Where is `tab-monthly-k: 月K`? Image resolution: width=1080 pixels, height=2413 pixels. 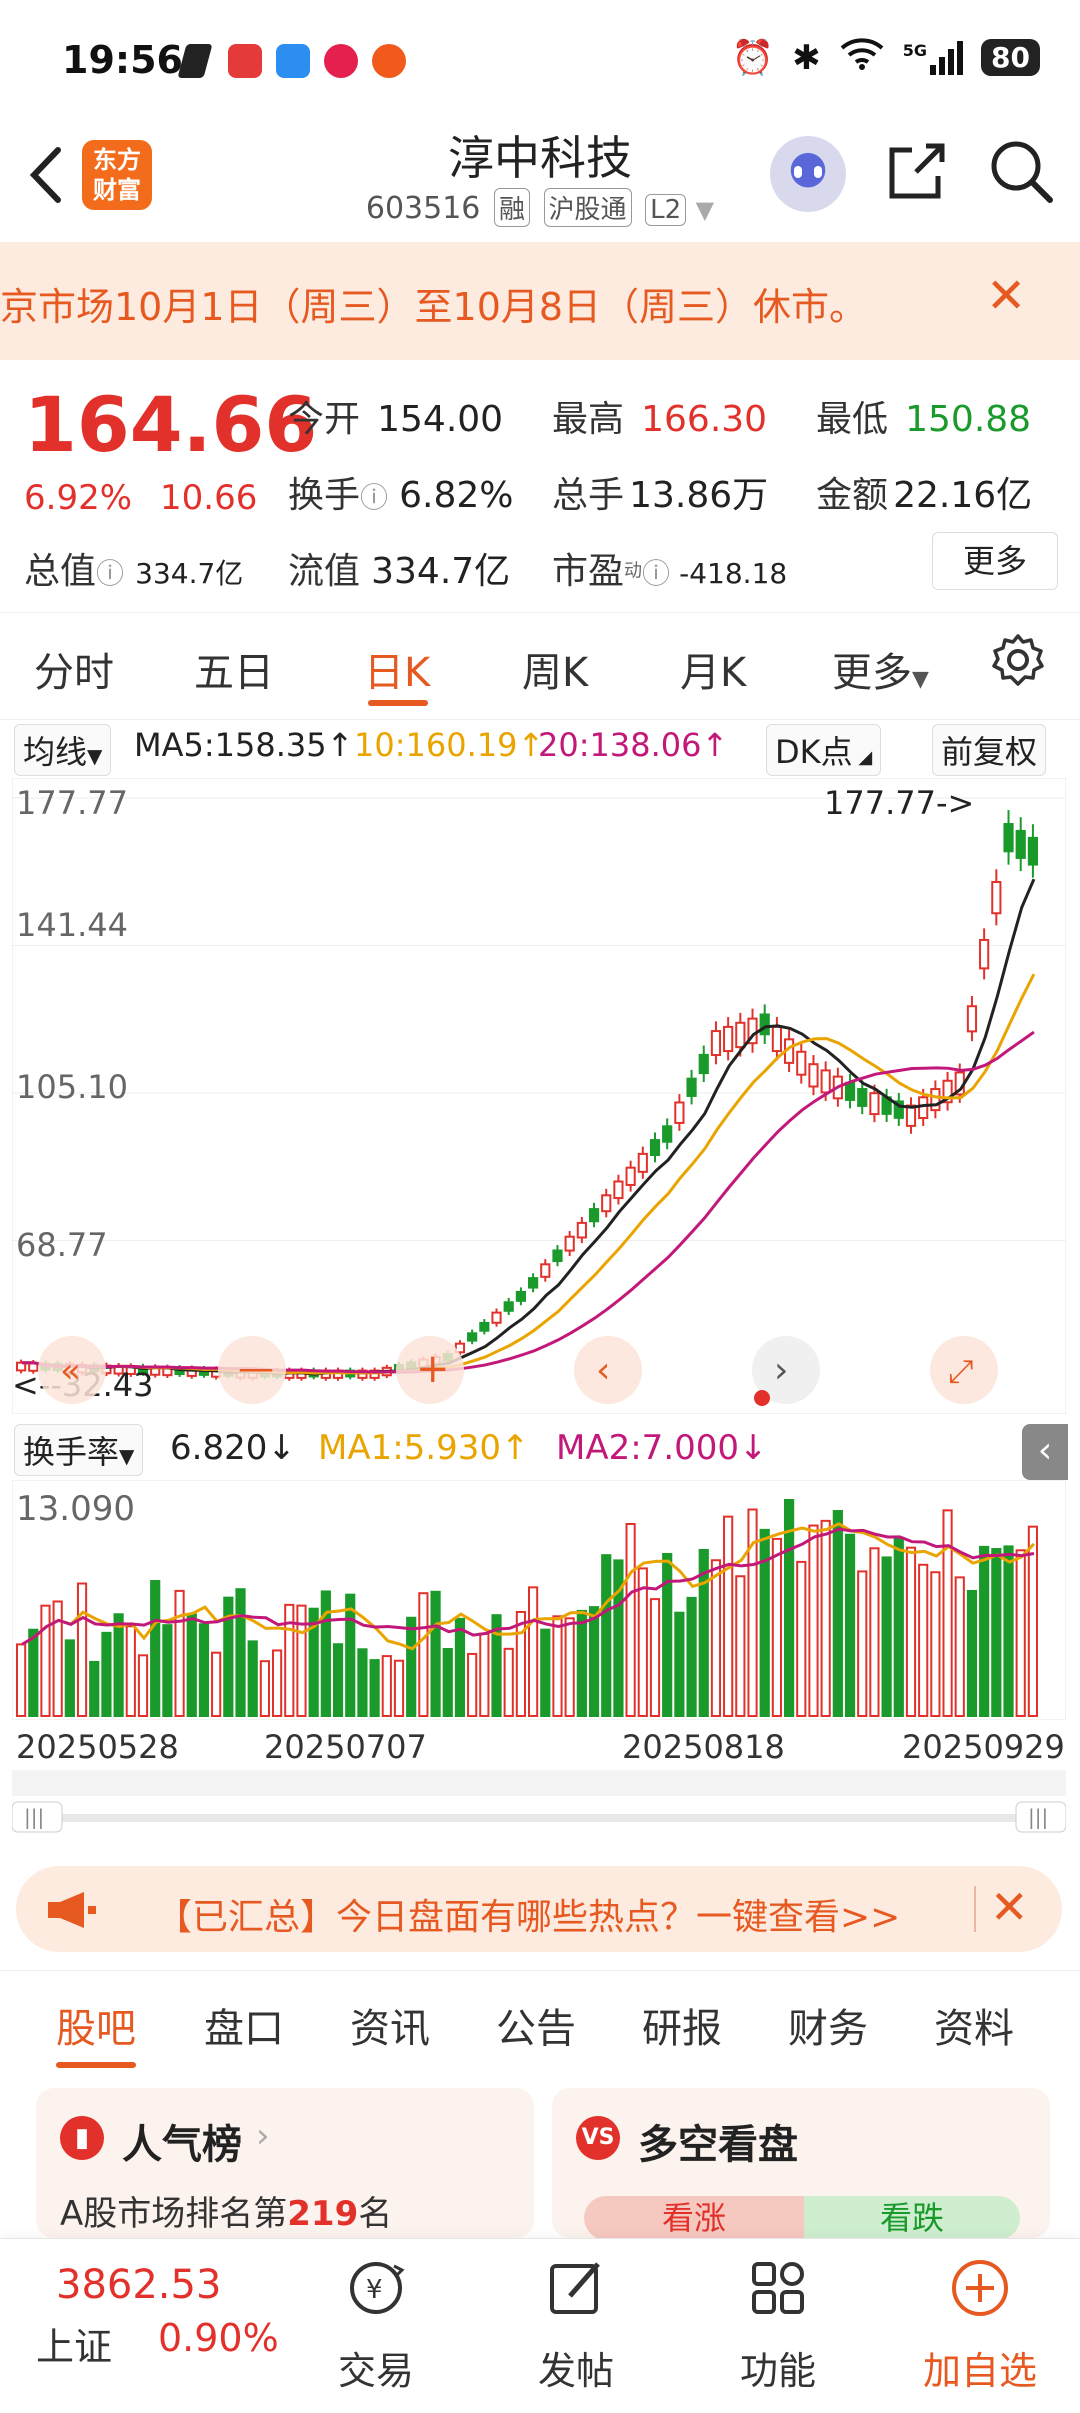 tab-monthly-k: 月K is located at coordinates (713, 669).